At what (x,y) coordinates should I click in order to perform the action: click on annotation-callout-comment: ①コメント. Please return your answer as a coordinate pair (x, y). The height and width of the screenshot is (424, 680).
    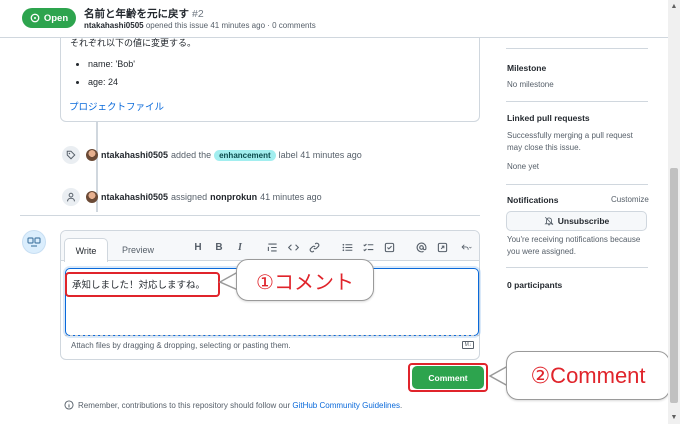
    Looking at the image, I should click on (305, 280).